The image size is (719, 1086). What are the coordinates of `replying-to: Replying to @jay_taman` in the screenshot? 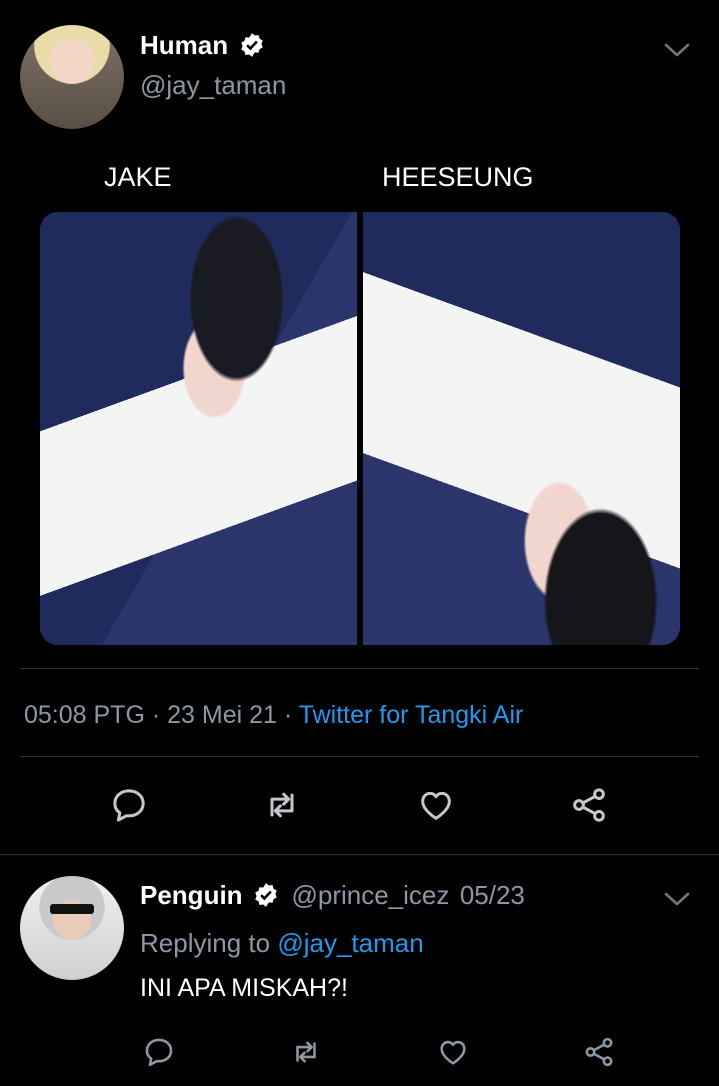 It's located at (282, 943).